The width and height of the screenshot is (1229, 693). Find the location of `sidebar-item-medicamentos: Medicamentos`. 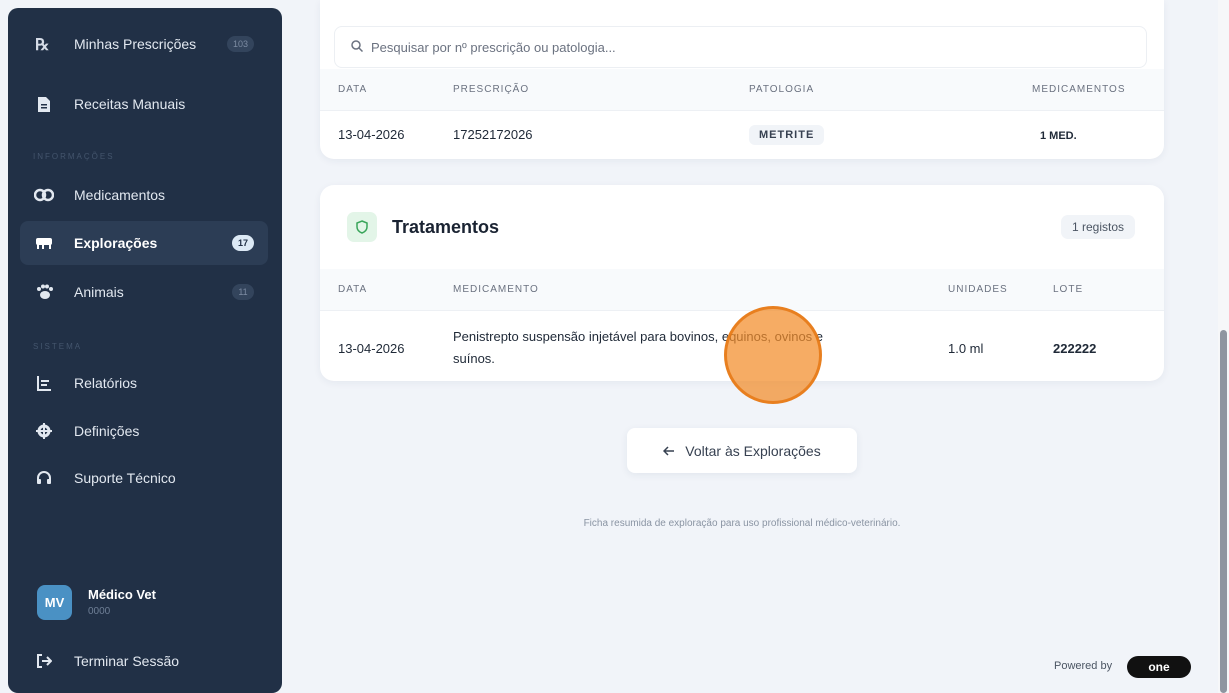

sidebar-item-medicamentos: Medicamentos is located at coordinates (144, 195).